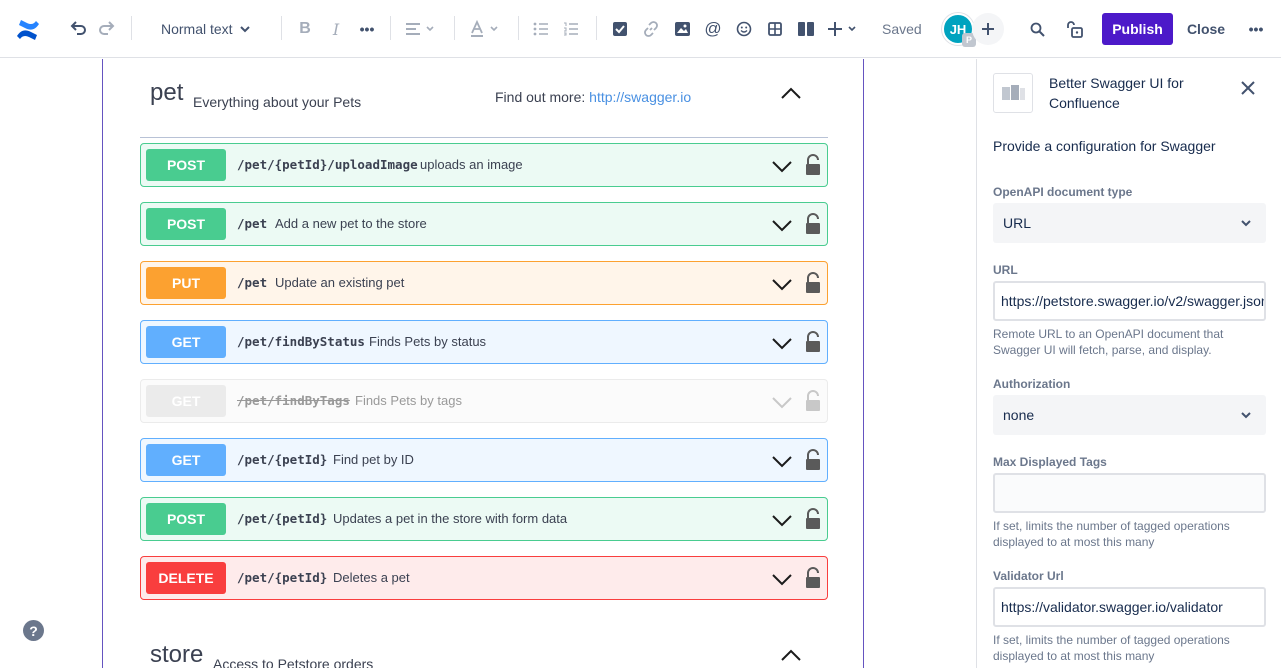 This screenshot has height=668, width=1281. What do you see at coordinates (988, 29) in the screenshot?
I see `invite-button` at bounding box center [988, 29].